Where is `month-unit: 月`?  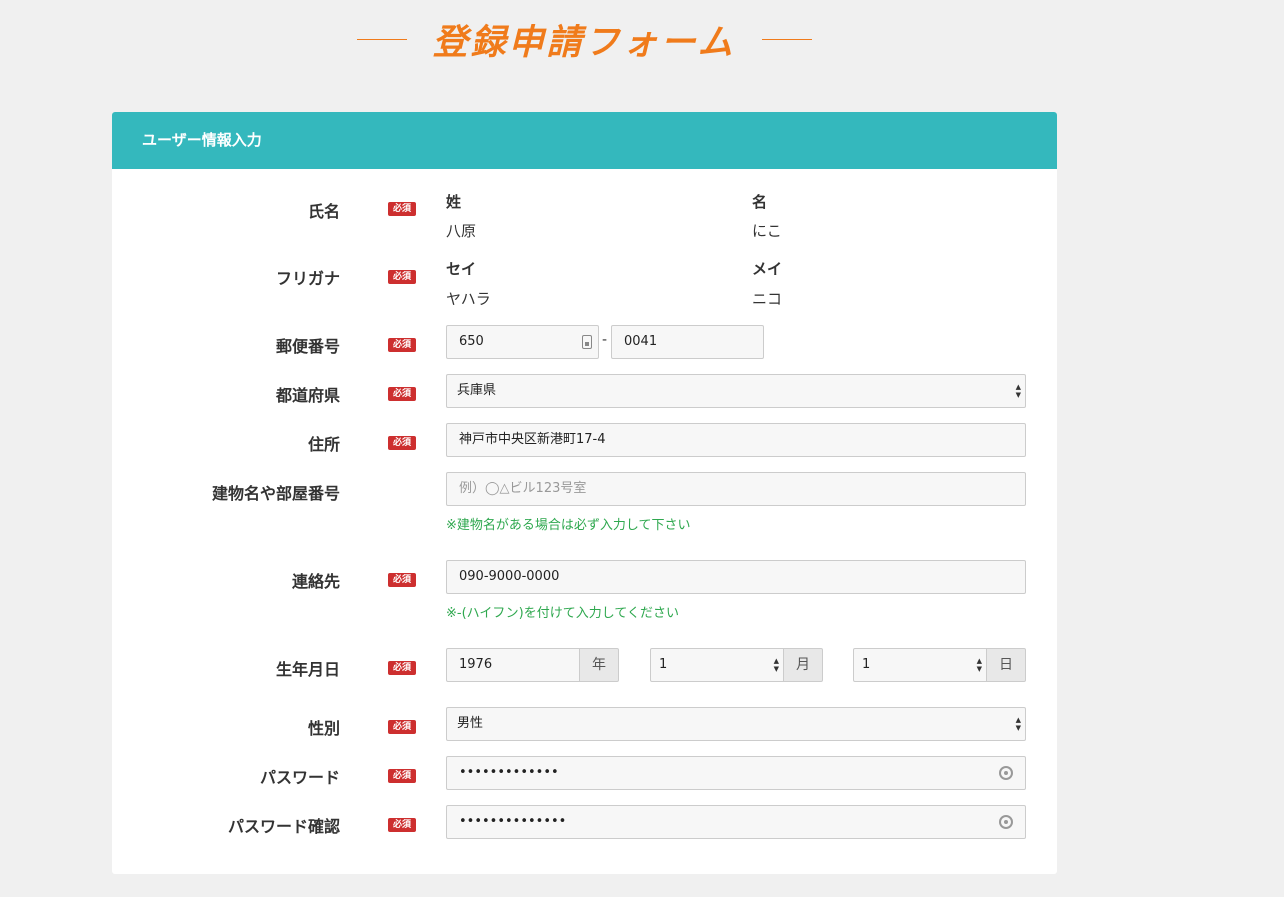 month-unit: 月 is located at coordinates (803, 665).